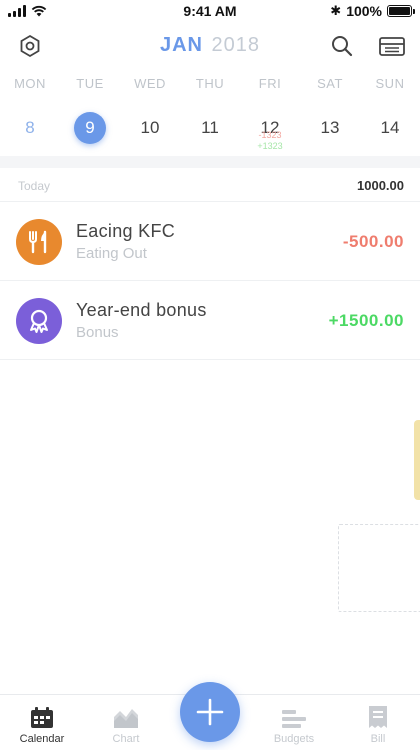 Image resolution: width=420 pixels, height=750 pixels. Describe the element at coordinates (378, 739) in the screenshot. I see `tab-label: Bill` at that location.